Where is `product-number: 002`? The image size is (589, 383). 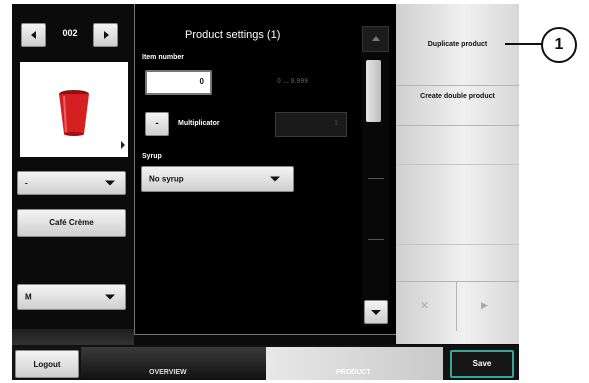
product-number: 002 is located at coordinates (70, 33).